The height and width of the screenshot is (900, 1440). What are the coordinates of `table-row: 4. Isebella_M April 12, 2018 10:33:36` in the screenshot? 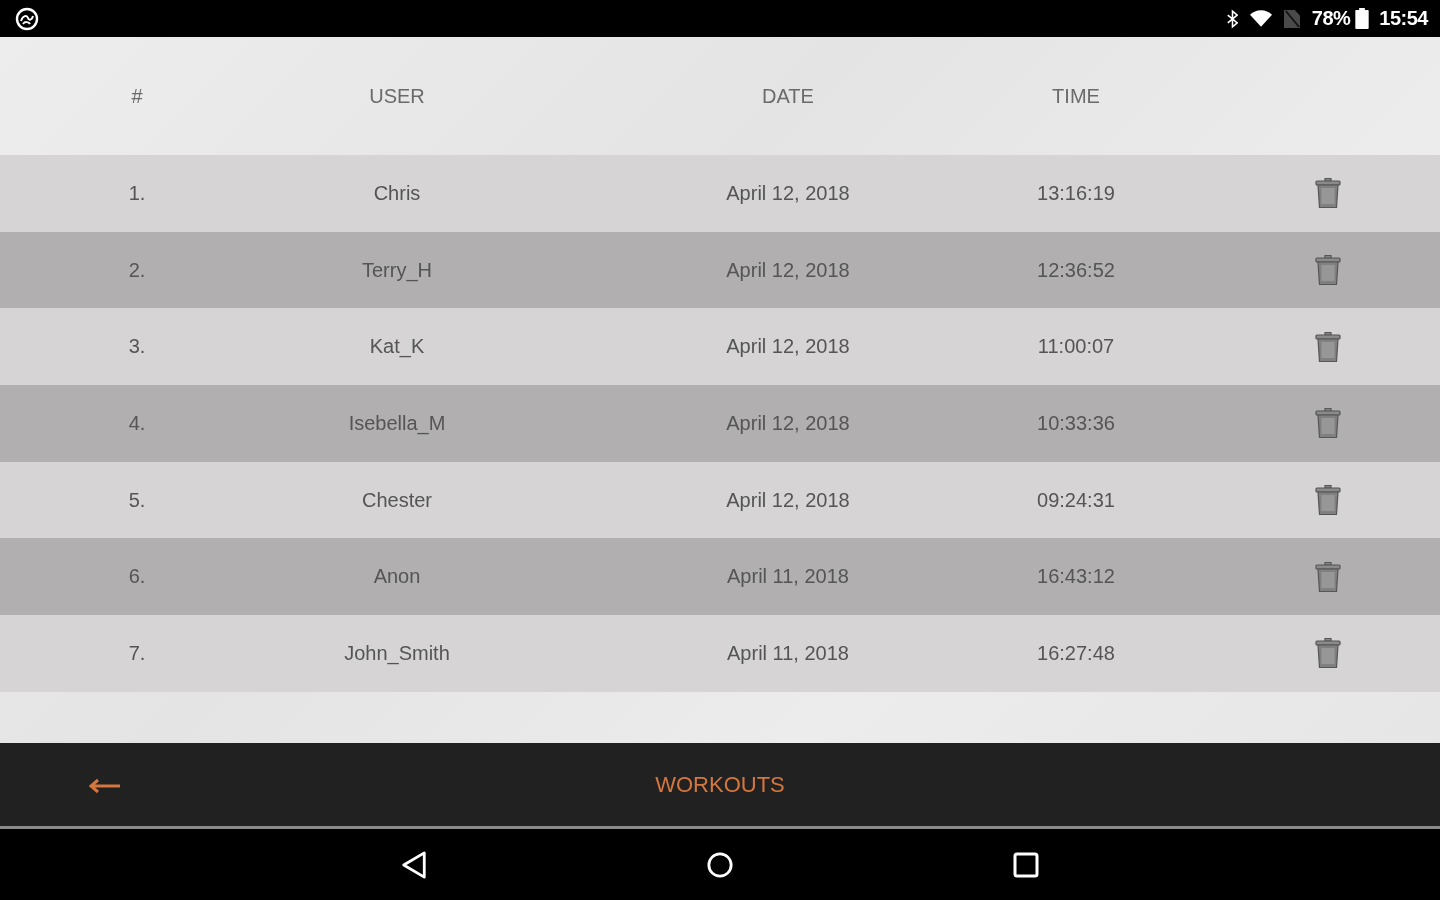 It's located at (720, 423).